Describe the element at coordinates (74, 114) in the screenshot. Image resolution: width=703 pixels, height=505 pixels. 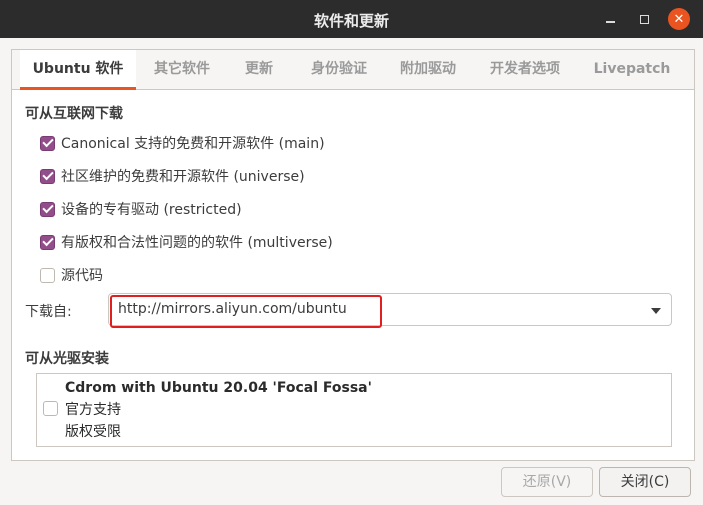
I see `internet-section-title: 可从互联网下载` at that location.